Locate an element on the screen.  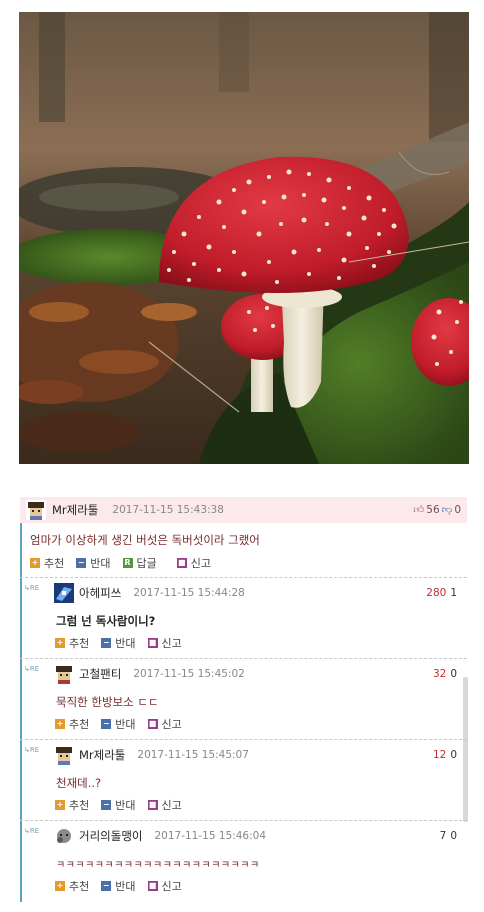
vote-counts: 280 1 is located at coordinates (441, 593).